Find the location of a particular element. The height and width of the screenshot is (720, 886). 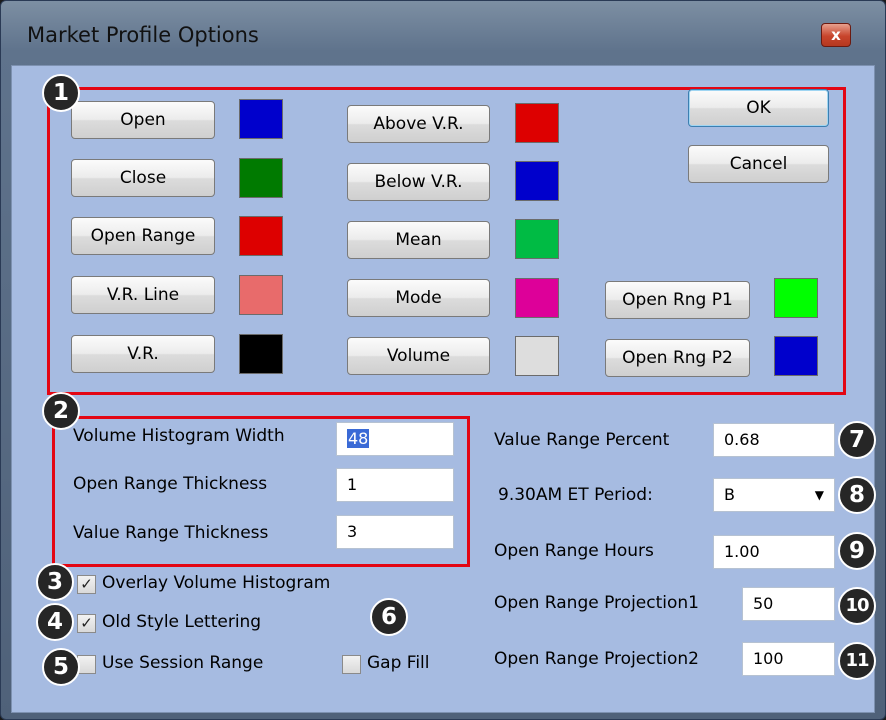

callout-badge-5: 5 is located at coordinates (61, 667).